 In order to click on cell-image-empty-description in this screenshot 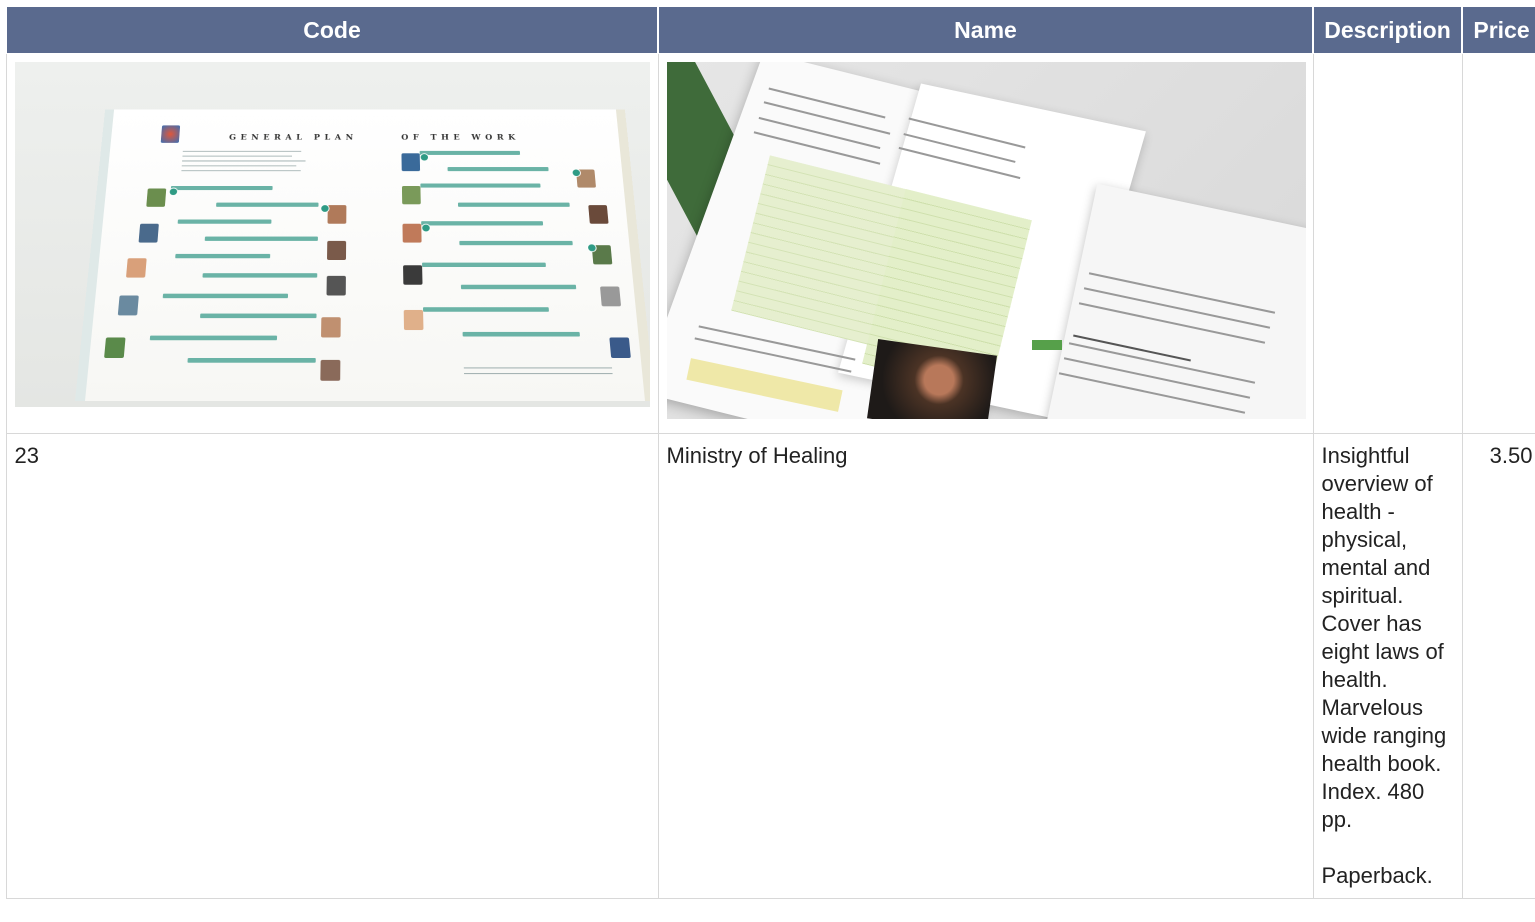, I will do `click(1387, 243)`.